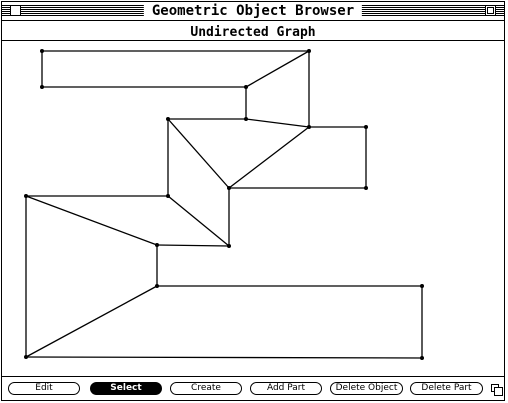 This screenshot has width=508, height=403. Describe the element at coordinates (206, 388) in the screenshot. I see `create-button: Create` at that location.